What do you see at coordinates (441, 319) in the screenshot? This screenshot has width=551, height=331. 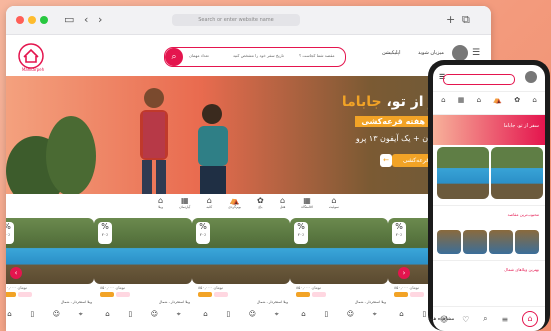 I see `view-all-link: مشاهده همه` at bounding box center [441, 319].